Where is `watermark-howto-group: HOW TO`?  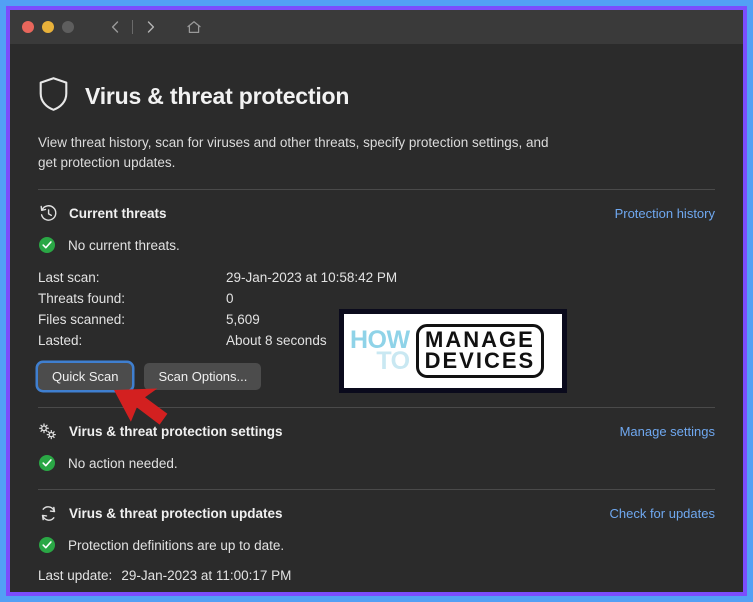 watermark-howto-group: HOW TO is located at coordinates (380, 351).